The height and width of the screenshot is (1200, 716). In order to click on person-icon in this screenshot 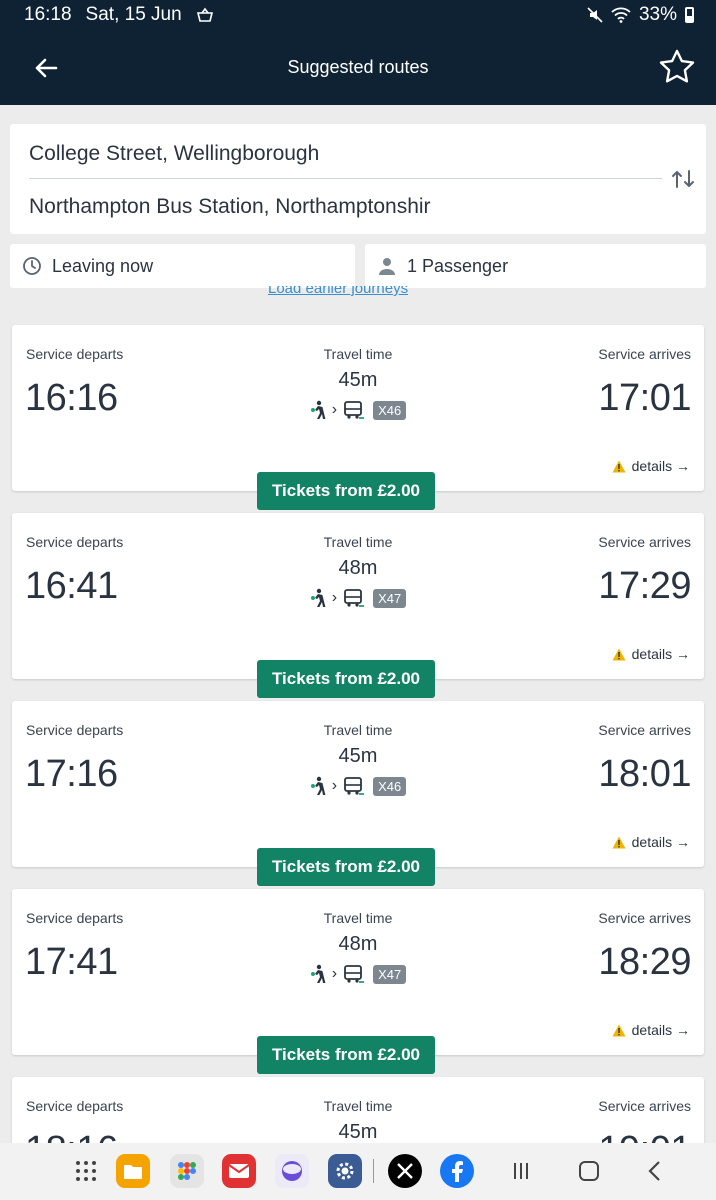, I will do `click(387, 266)`.